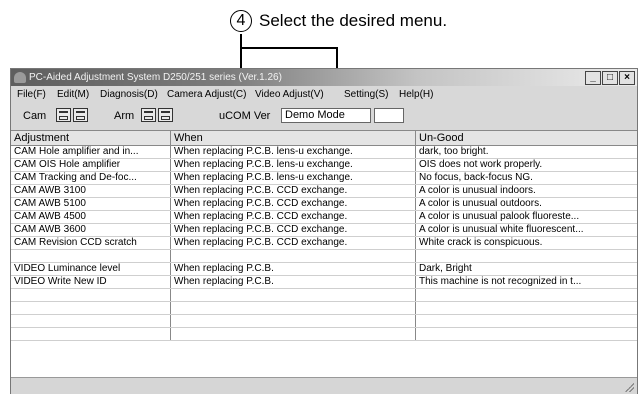 This screenshot has height=395, width=642. I want to click on maximize-button: □, so click(610, 78).